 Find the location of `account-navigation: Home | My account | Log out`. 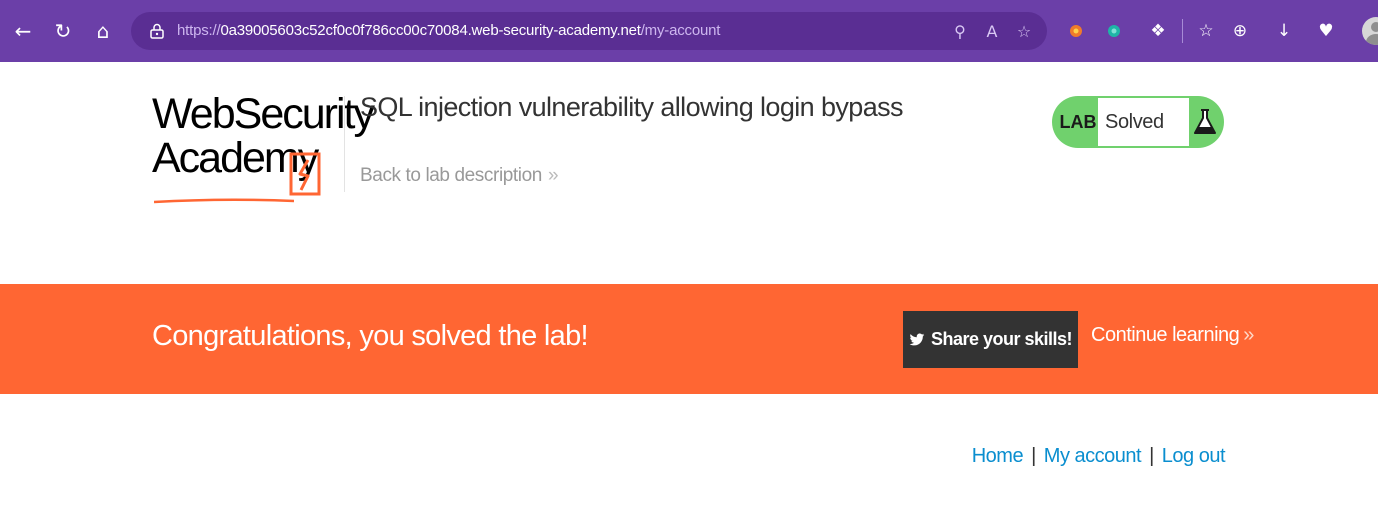

account-navigation: Home | My account | Log out is located at coordinates (1099, 456).